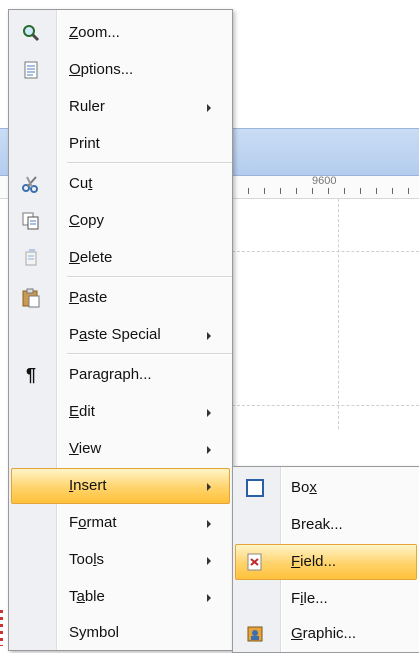 This screenshot has height=653, width=419. What do you see at coordinates (326, 488) in the screenshot?
I see `submenu-item-box: Box` at bounding box center [326, 488].